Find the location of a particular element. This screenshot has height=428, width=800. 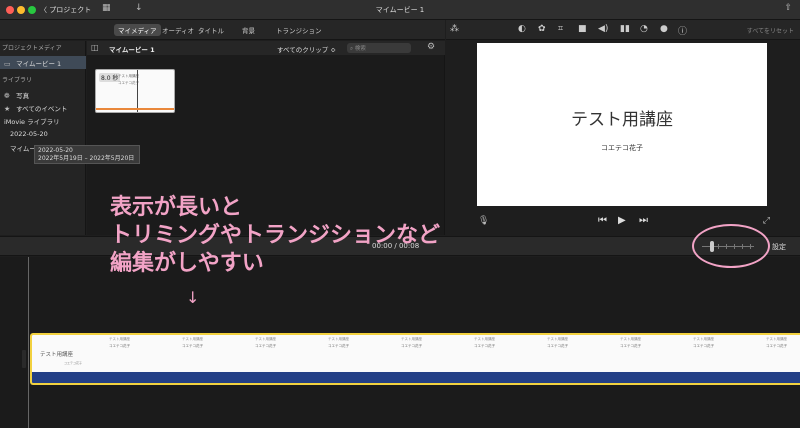

annotation-line1: 表示が長いと is located at coordinates (176, 207).